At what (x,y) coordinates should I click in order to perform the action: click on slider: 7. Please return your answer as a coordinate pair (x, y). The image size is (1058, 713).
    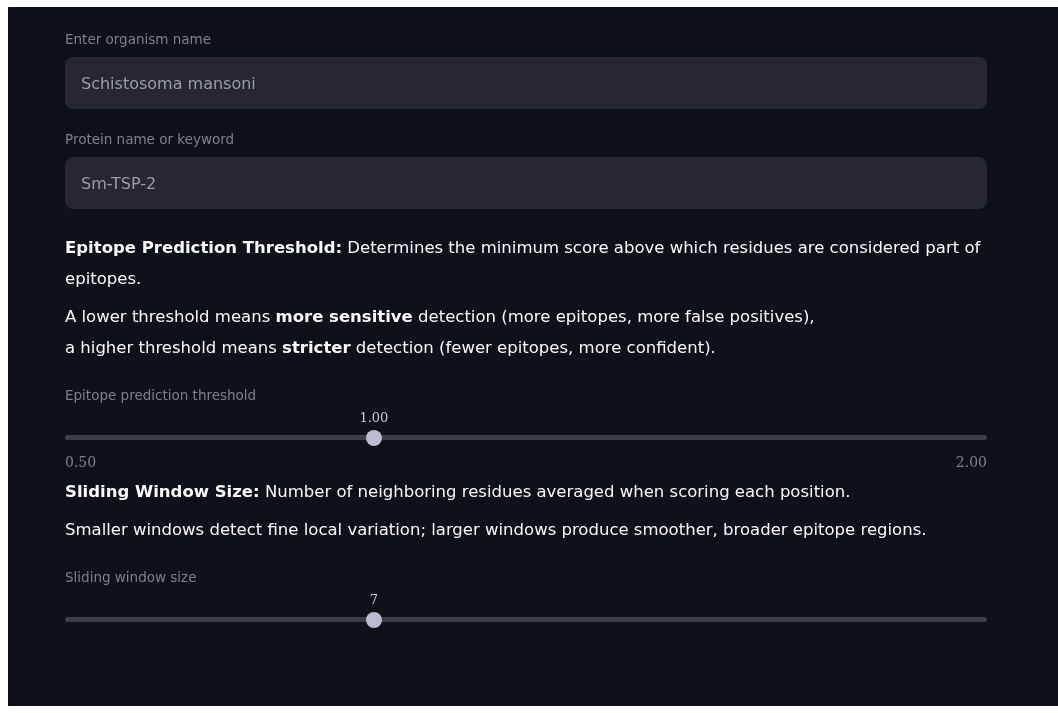
    Looking at the image, I should click on (526, 608).